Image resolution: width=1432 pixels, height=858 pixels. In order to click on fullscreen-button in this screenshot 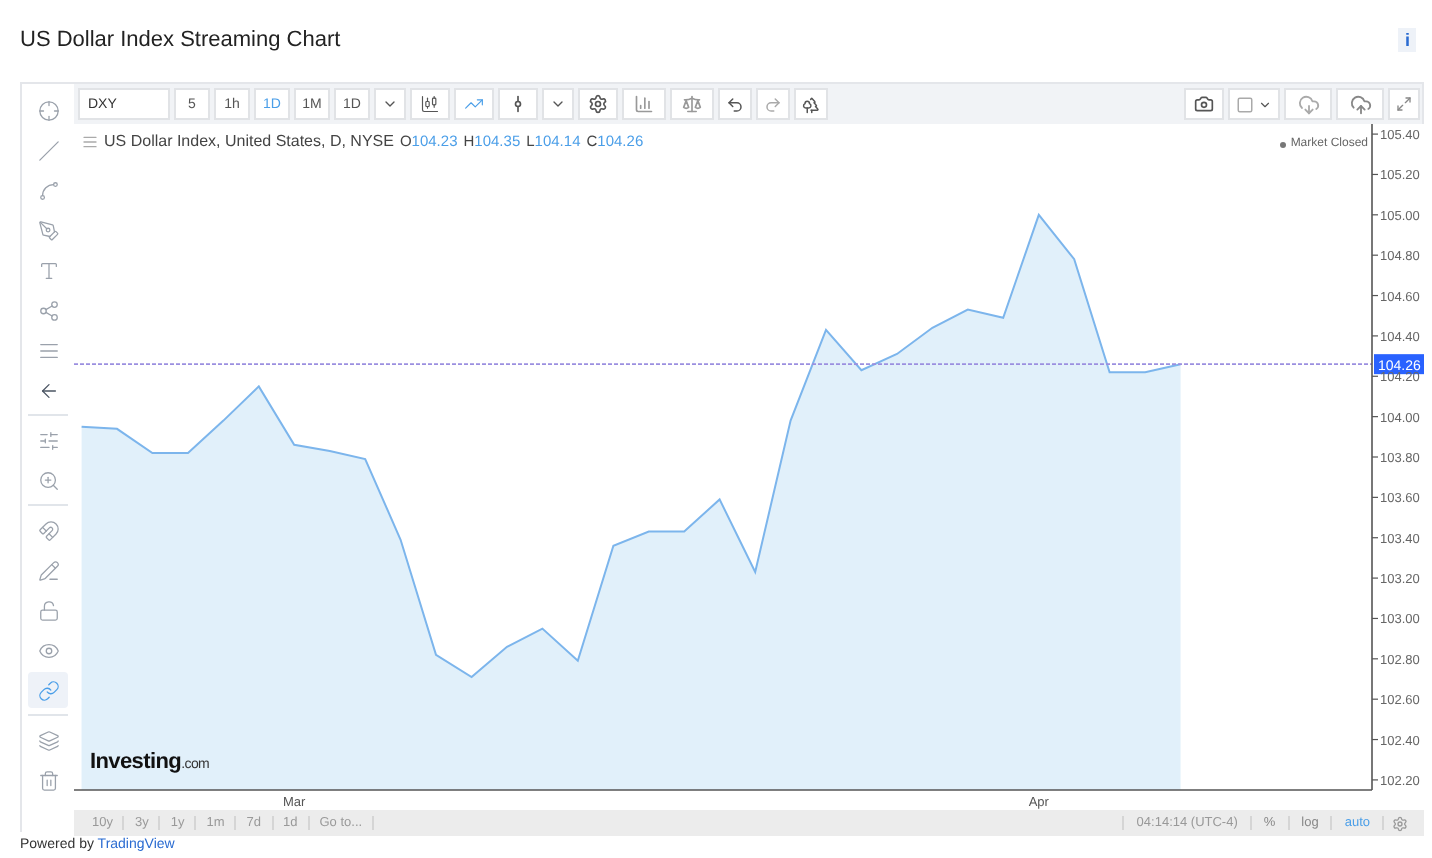, I will do `click(1404, 104)`.